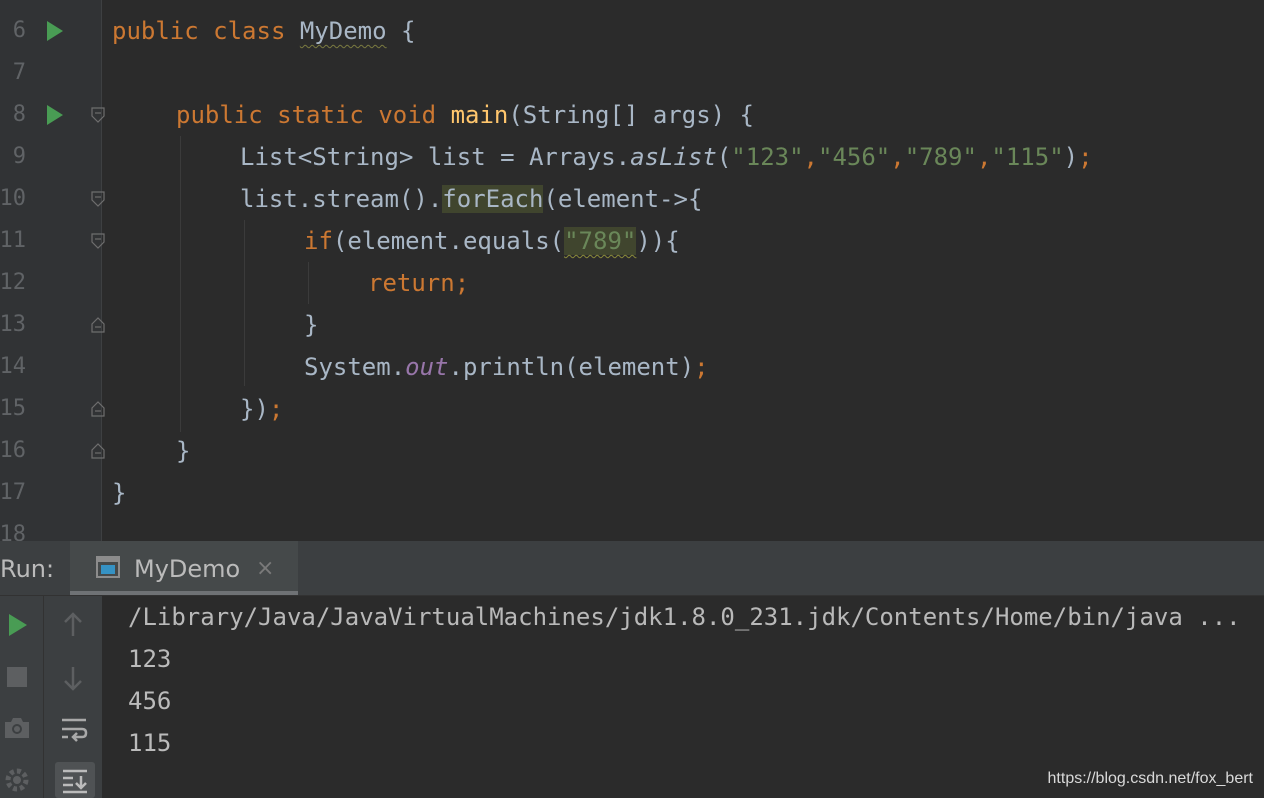 This screenshot has height=798, width=1264. I want to click on settings-icon, so click(19, 782).